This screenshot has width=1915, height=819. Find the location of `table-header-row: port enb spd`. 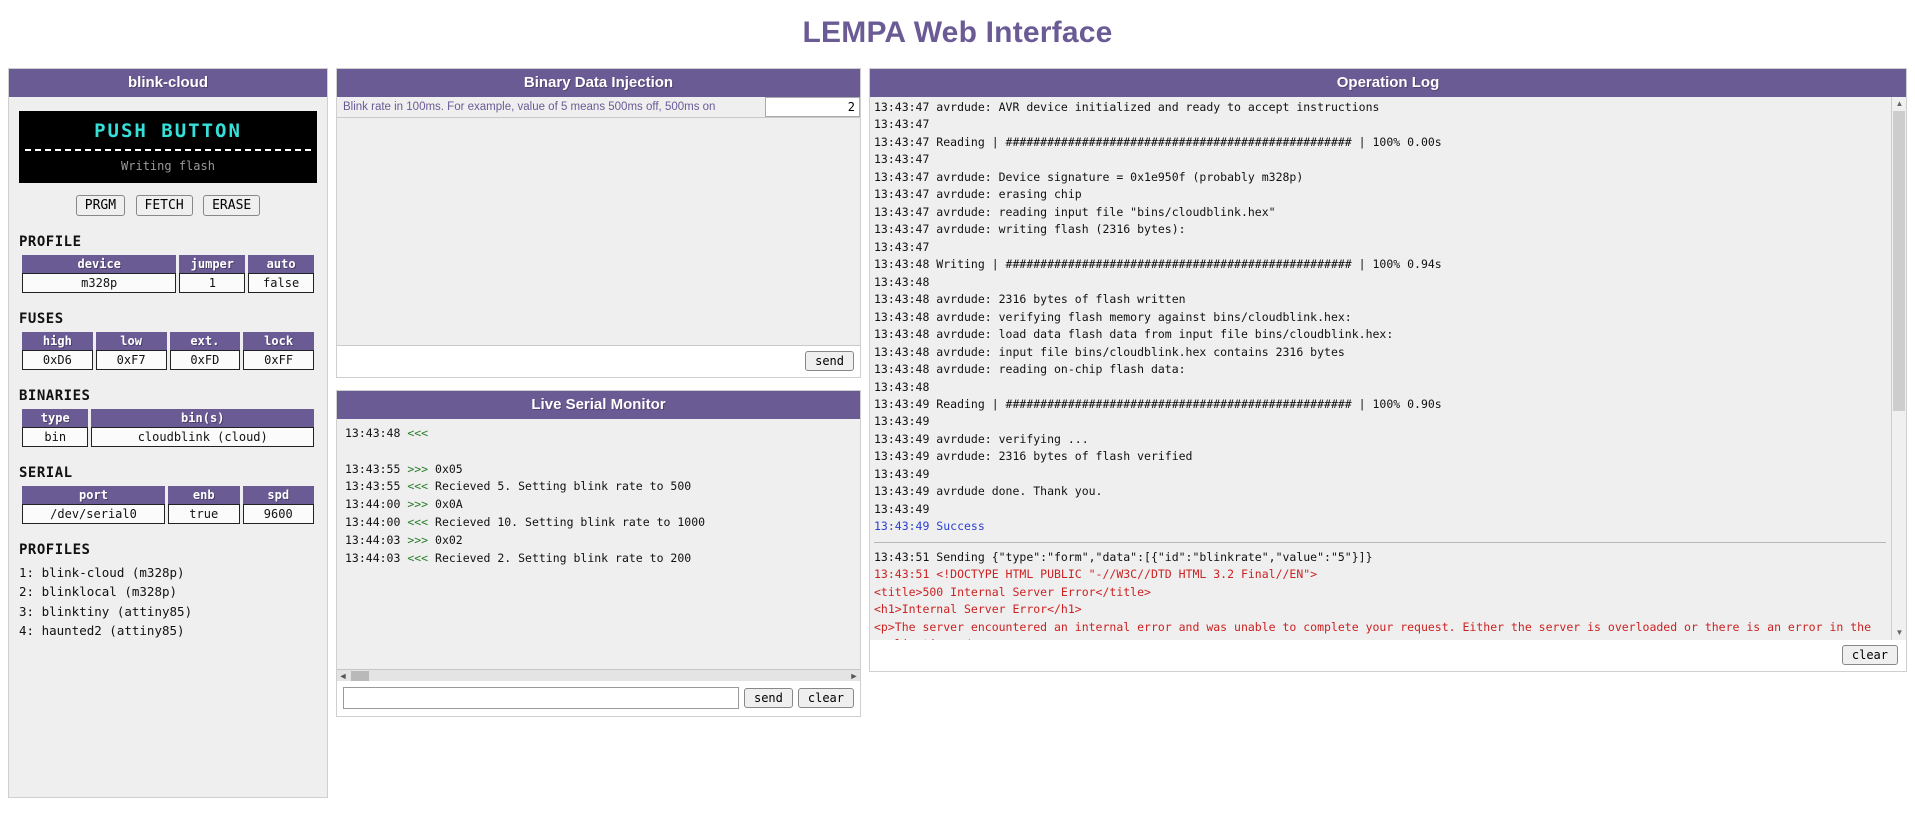

table-header-row: port enb spd is located at coordinates (168, 495).